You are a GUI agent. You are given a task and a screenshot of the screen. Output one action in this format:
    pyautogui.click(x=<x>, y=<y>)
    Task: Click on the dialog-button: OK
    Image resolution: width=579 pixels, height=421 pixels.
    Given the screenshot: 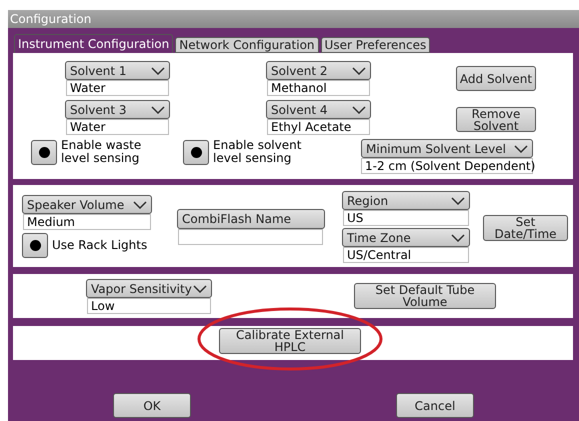 What is the action you would take?
    pyautogui.click(x=152, y=405)
    